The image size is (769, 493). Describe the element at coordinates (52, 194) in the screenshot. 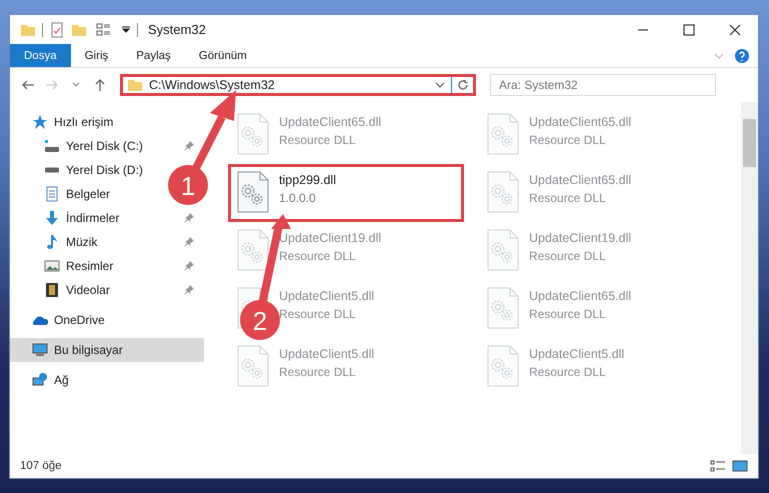

I see `document-icon` at that location.